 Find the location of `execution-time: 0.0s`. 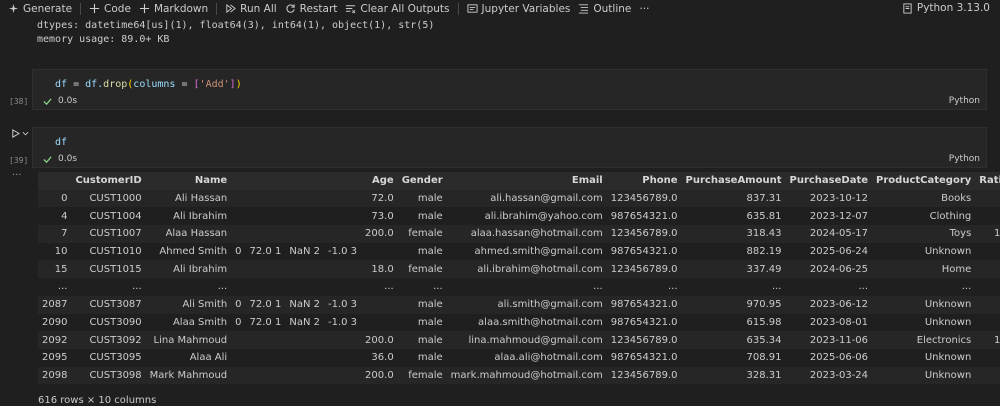

execution-time: 0.0s is located at coordinates (68, 101).